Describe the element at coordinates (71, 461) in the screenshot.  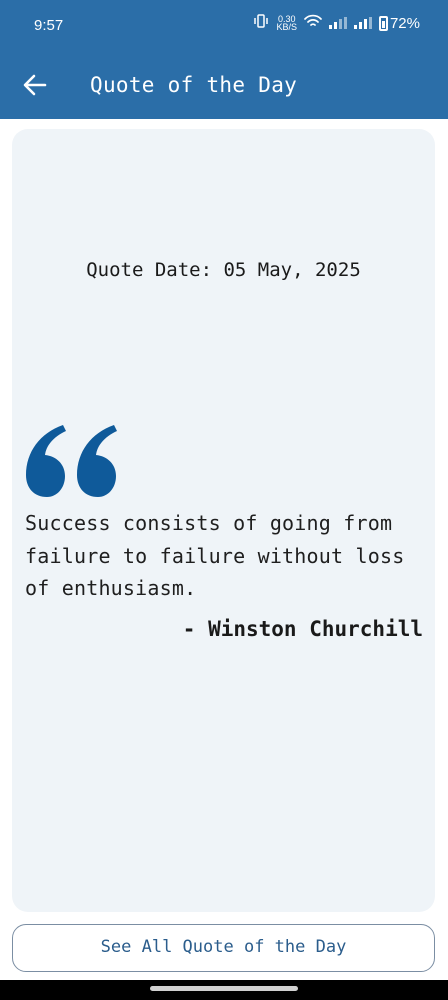
I see `quote-mark-icon` at that location.